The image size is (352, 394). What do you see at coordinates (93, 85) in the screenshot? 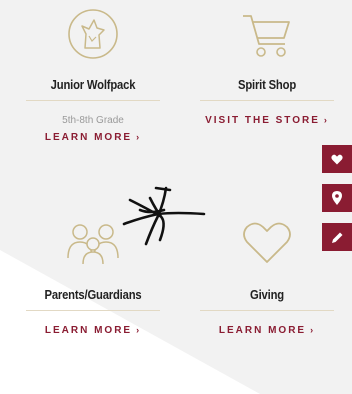
I see `card-title: Junior Wolfpack` at bounding box center [93, 85].